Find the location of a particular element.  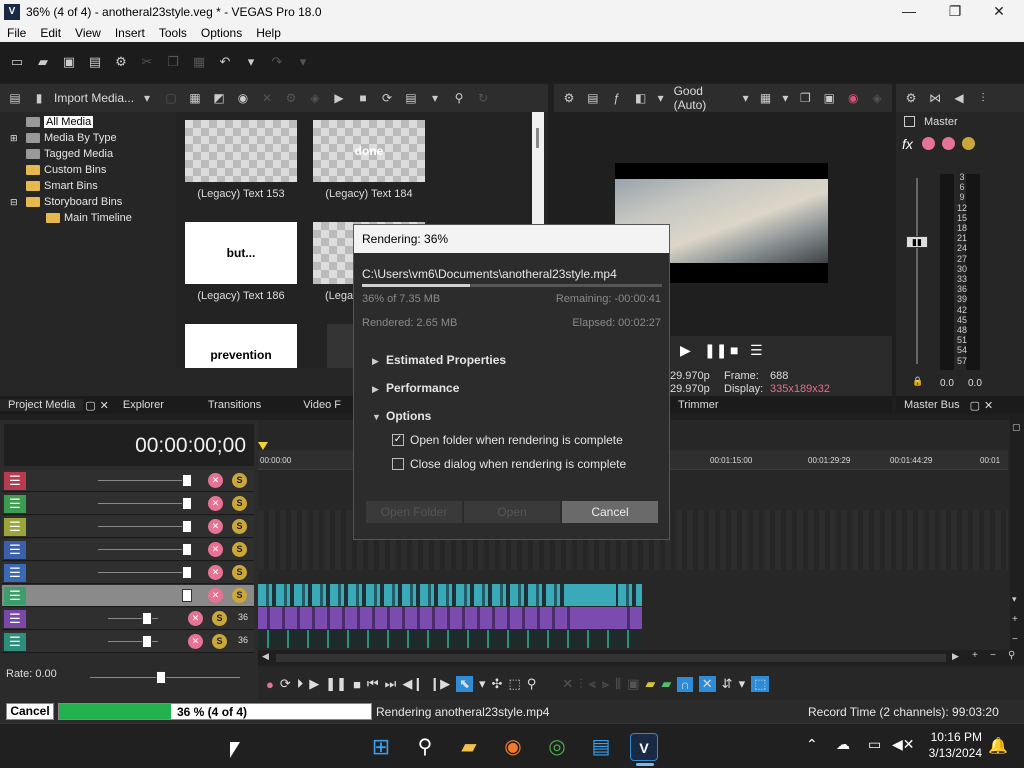

cancel-render-button: Cancel is located at coordinates (610, 512).